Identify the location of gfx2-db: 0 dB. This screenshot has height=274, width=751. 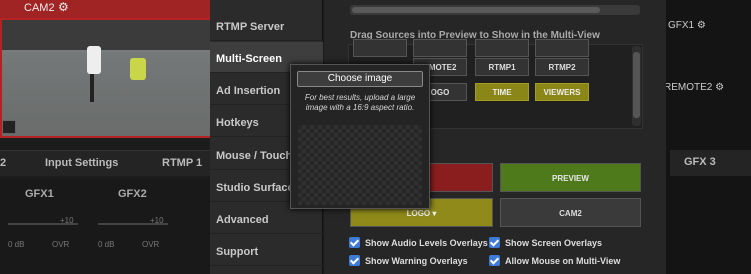
(106, 244).